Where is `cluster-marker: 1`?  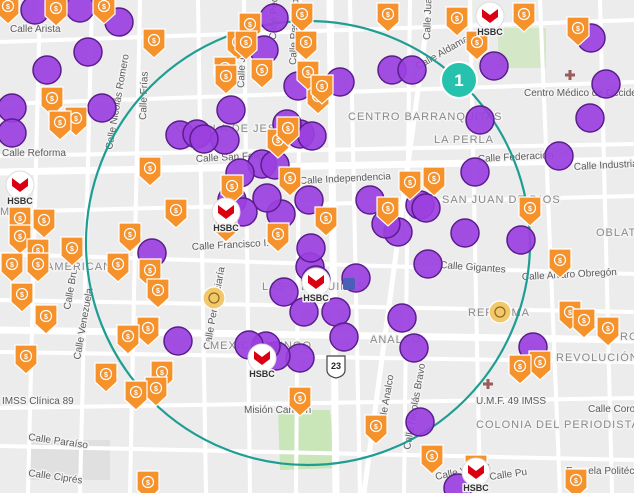
cluster-marker: 1 is located at coordinates (459, 80).